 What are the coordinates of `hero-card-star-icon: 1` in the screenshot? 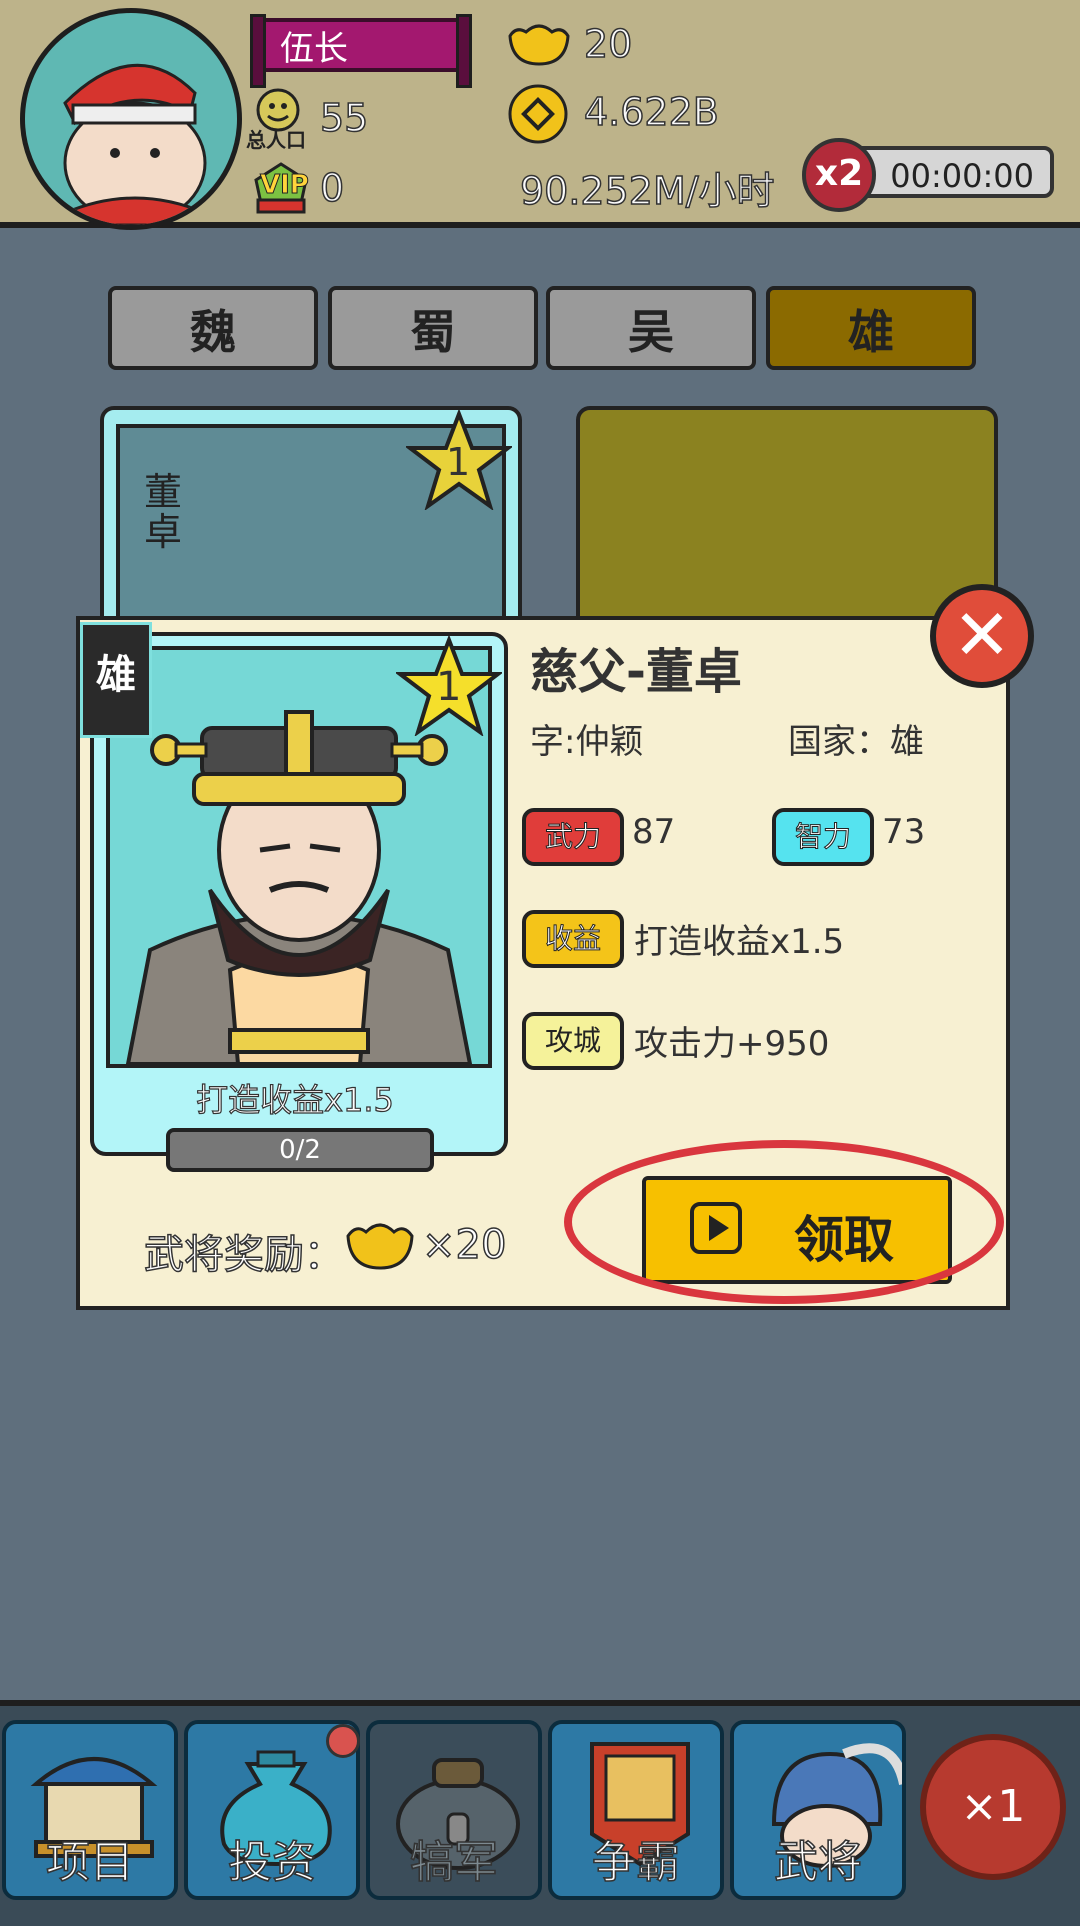 It's located at (459, 461).